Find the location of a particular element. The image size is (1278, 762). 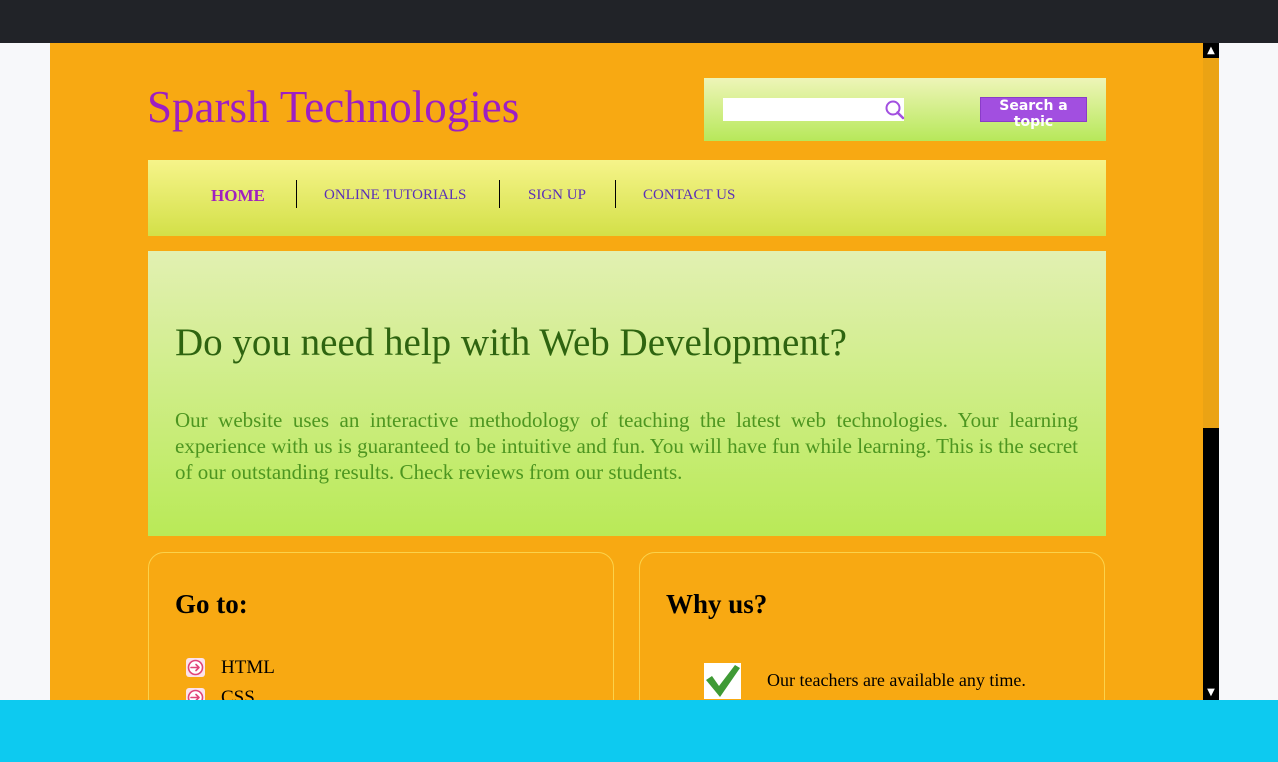

main-nav: HOME ONLINE TUTORIALS SIGN UP CONTACT US is located at coordinates (627, 198).